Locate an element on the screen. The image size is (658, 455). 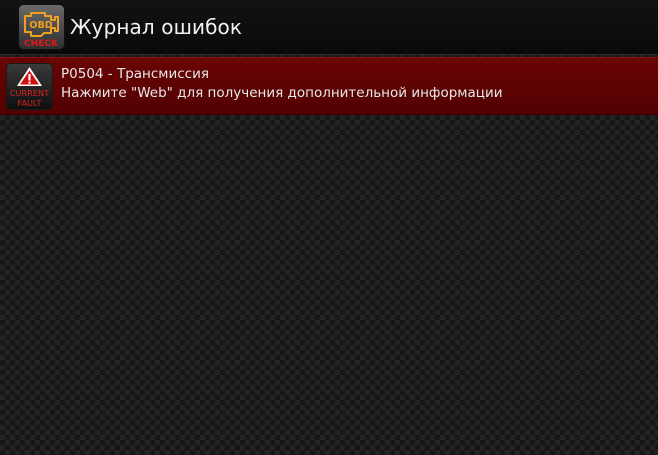
page-title: Журнал ошибок is located at coordinates (156, 27).